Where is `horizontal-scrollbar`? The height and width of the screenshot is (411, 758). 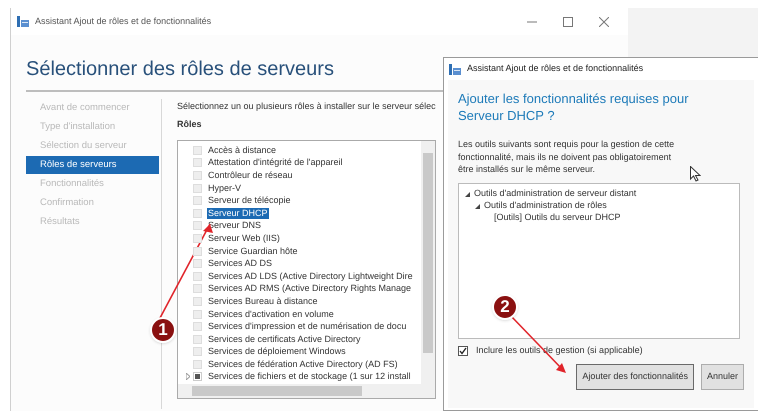
horizontal-scrollbar is located at coordinates (306, 391).